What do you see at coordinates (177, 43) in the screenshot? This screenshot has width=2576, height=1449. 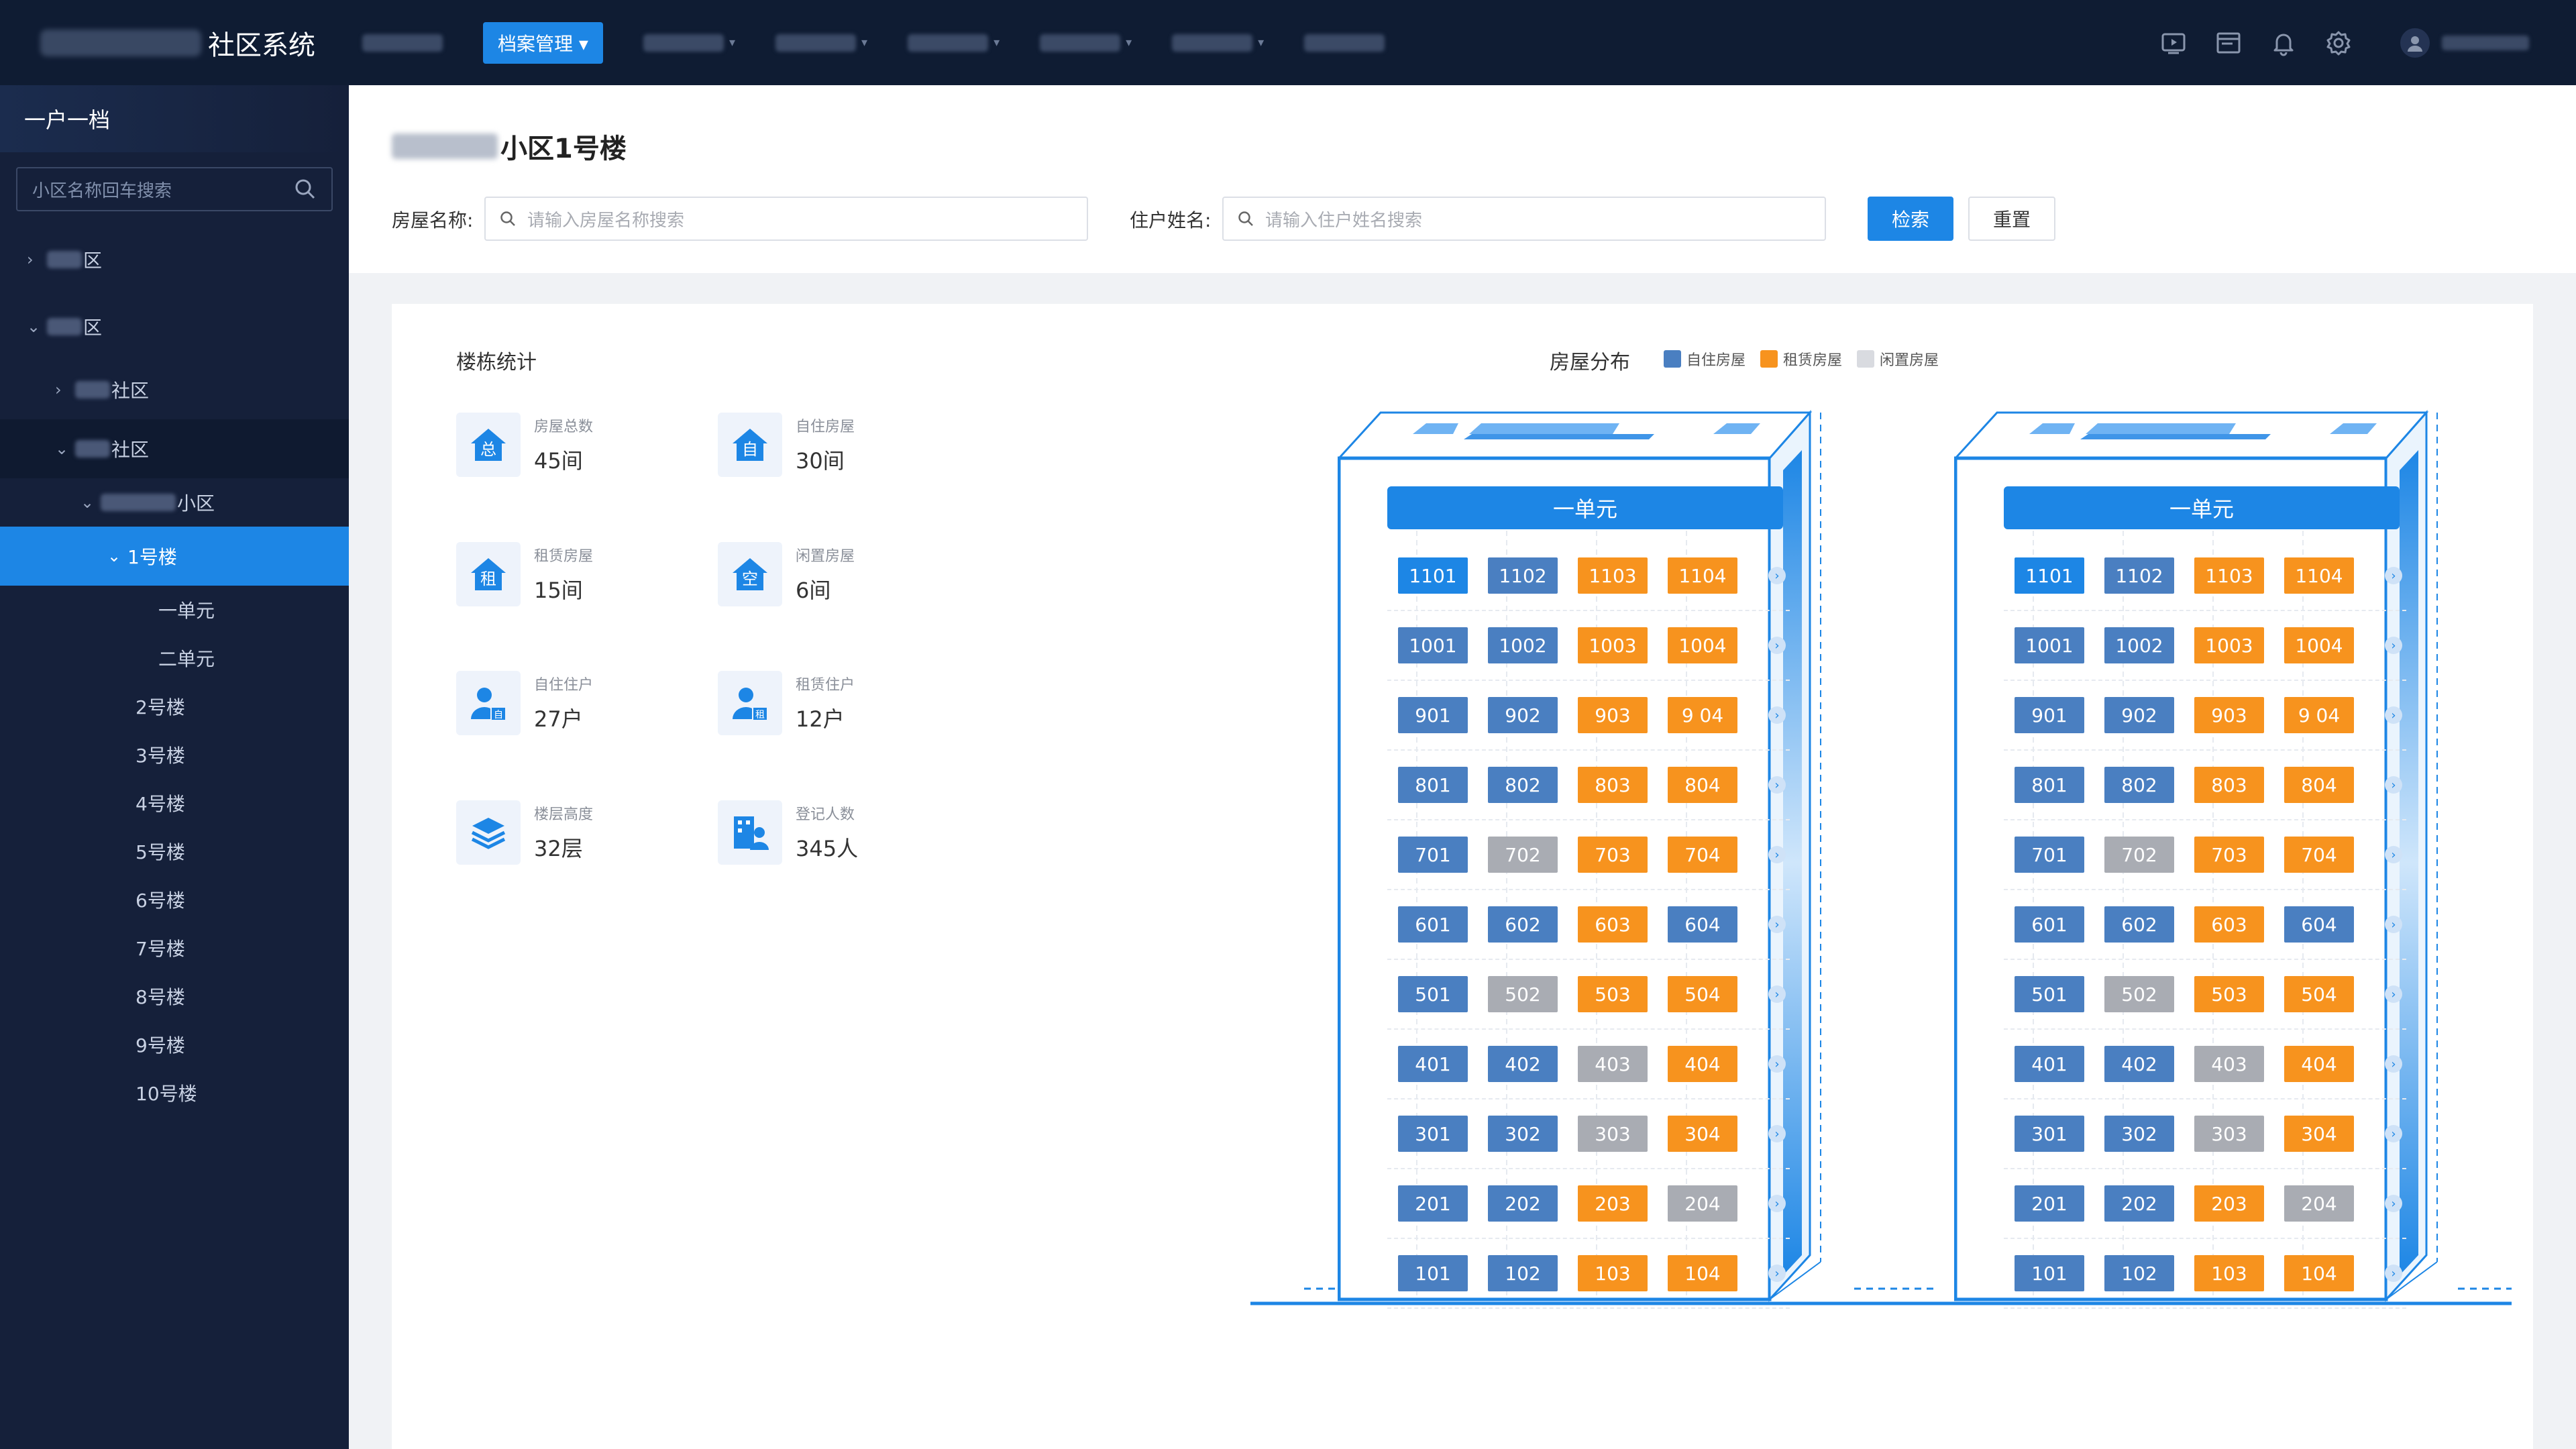 I see `app-brand: 社区系统` at bounding box center [177, 43].